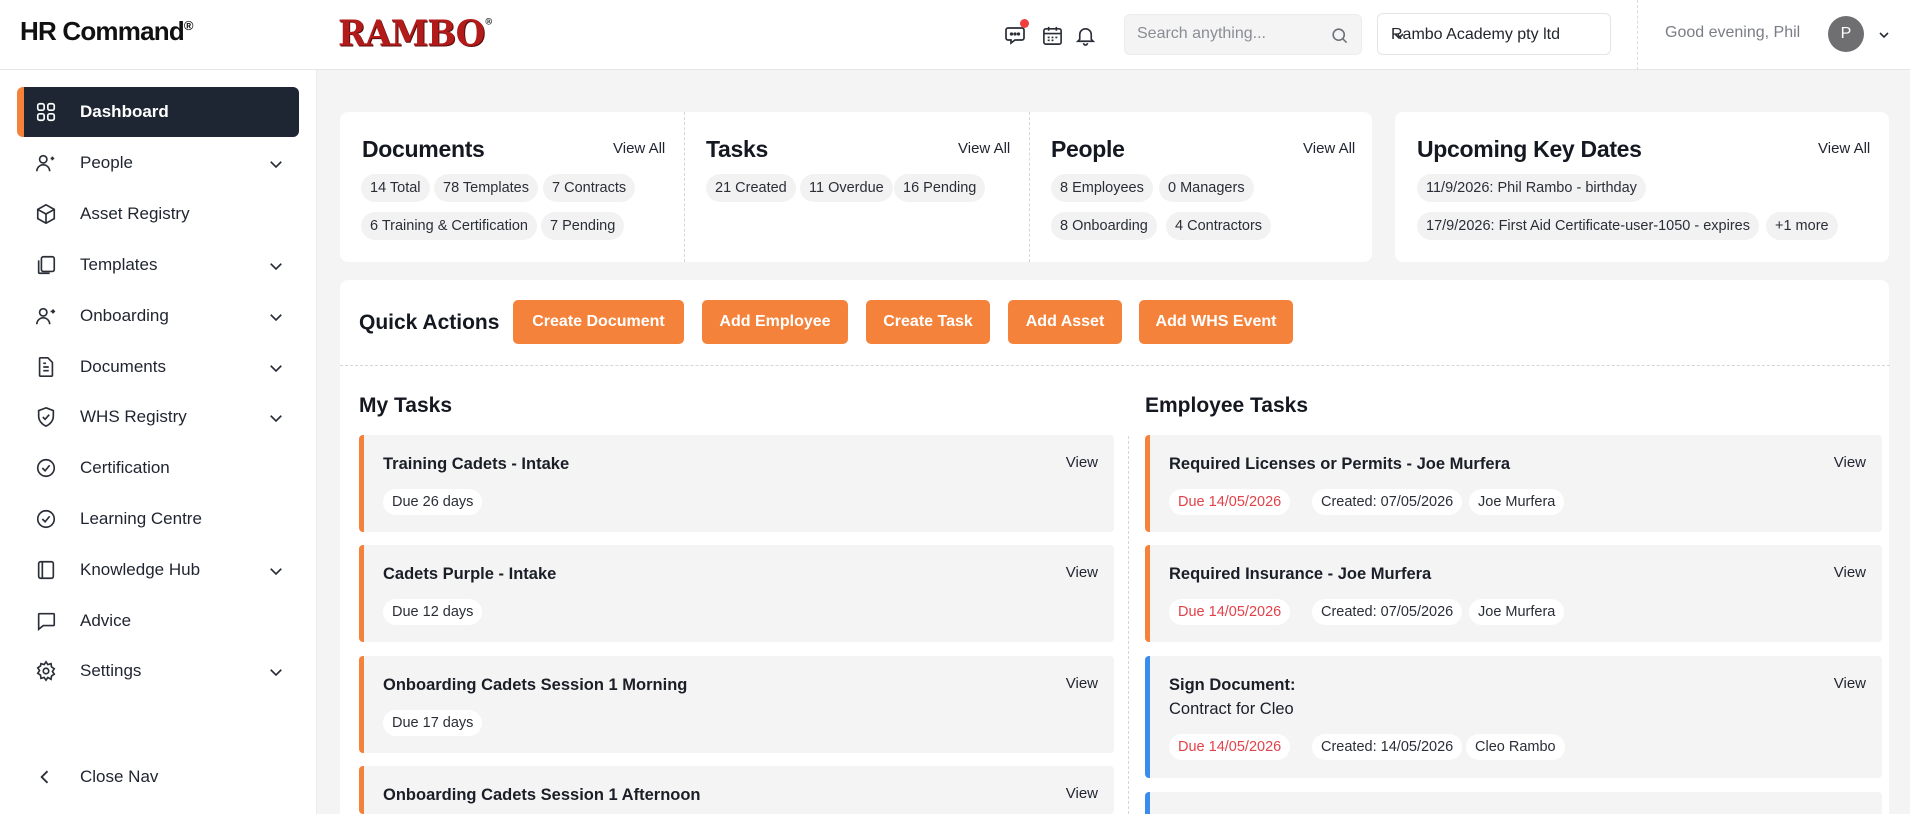 The height and width of the screenshot is (814, 1910). I want to click on task-created-badge: Created: 07/05/2026, so click(1387, 502).